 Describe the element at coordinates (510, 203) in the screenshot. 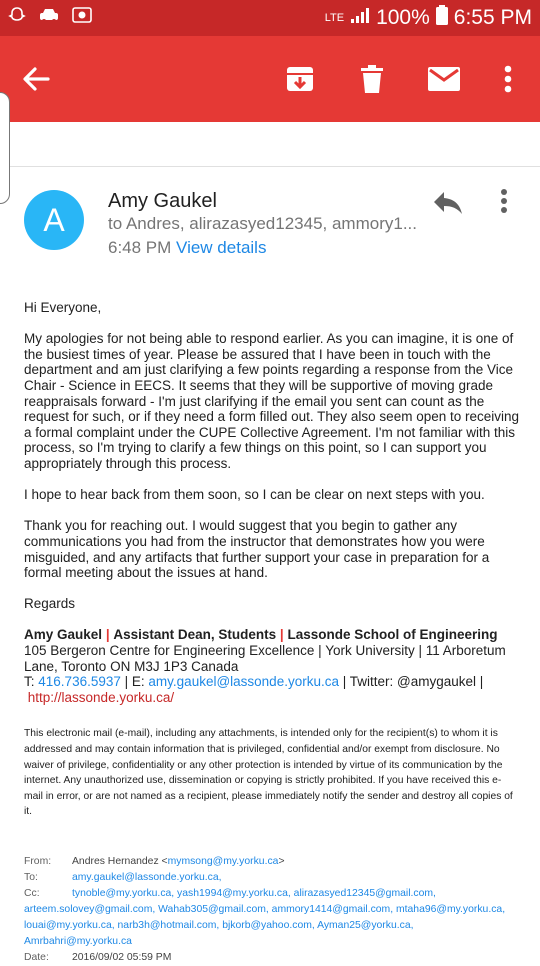

I see `message-more-button` at that location.